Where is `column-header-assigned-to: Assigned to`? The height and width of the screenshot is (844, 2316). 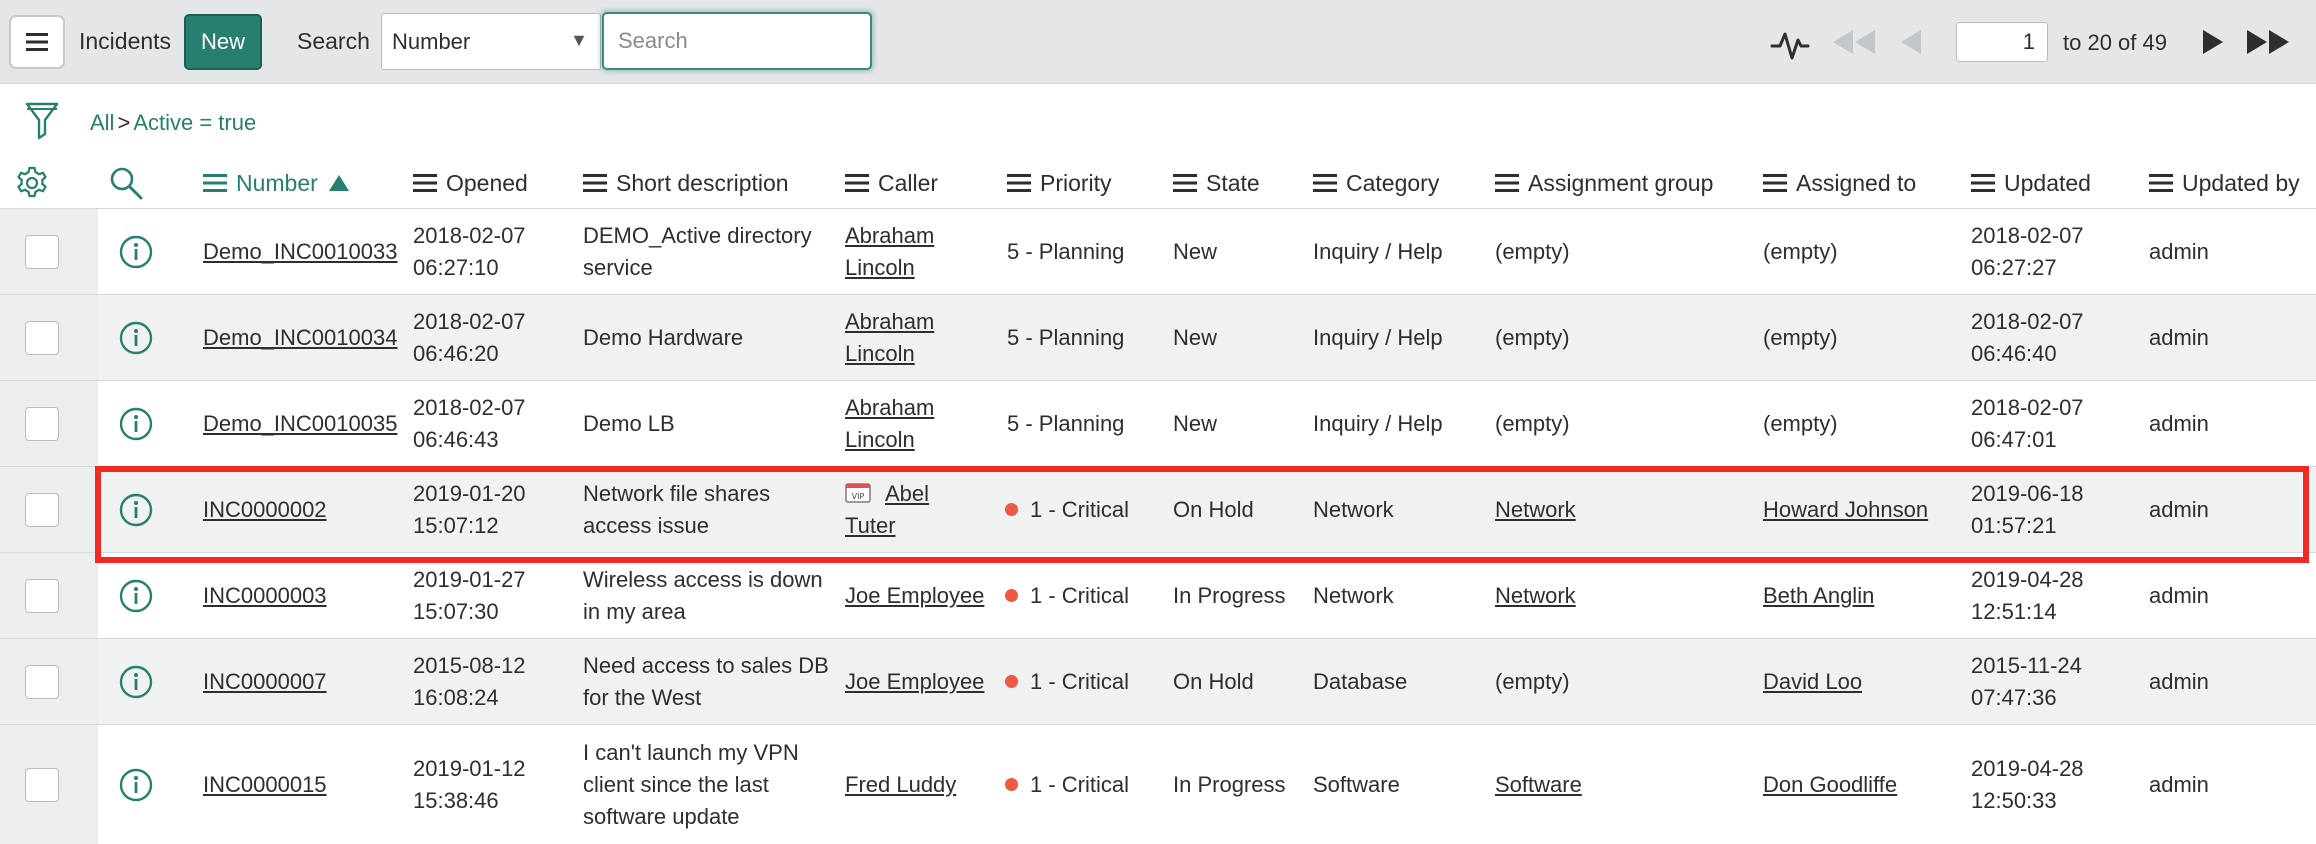
column-header-assigned-to: Assigned to is located at coordinates (1839, 183).